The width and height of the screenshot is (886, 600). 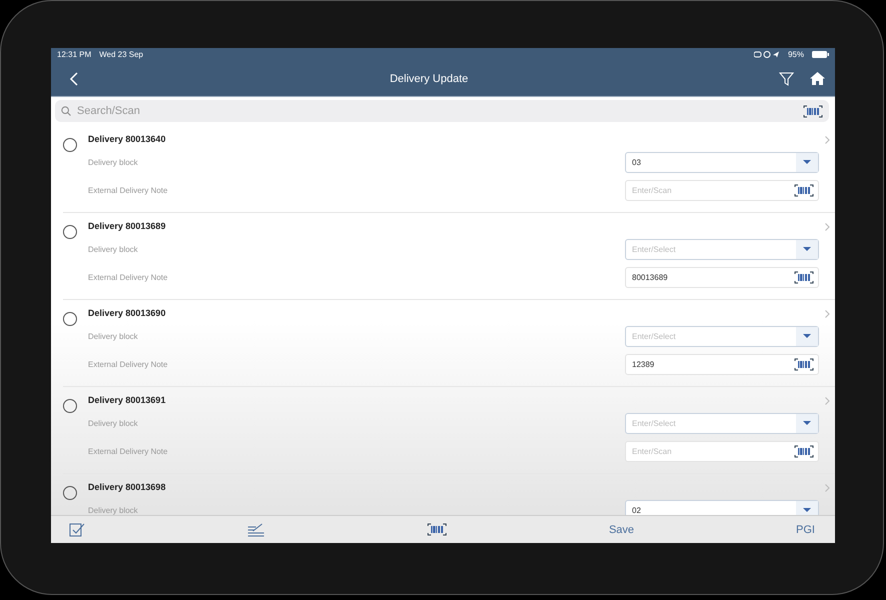 I want to click on delivery-title: Delivery 80013690, so click(x=127, y=314).